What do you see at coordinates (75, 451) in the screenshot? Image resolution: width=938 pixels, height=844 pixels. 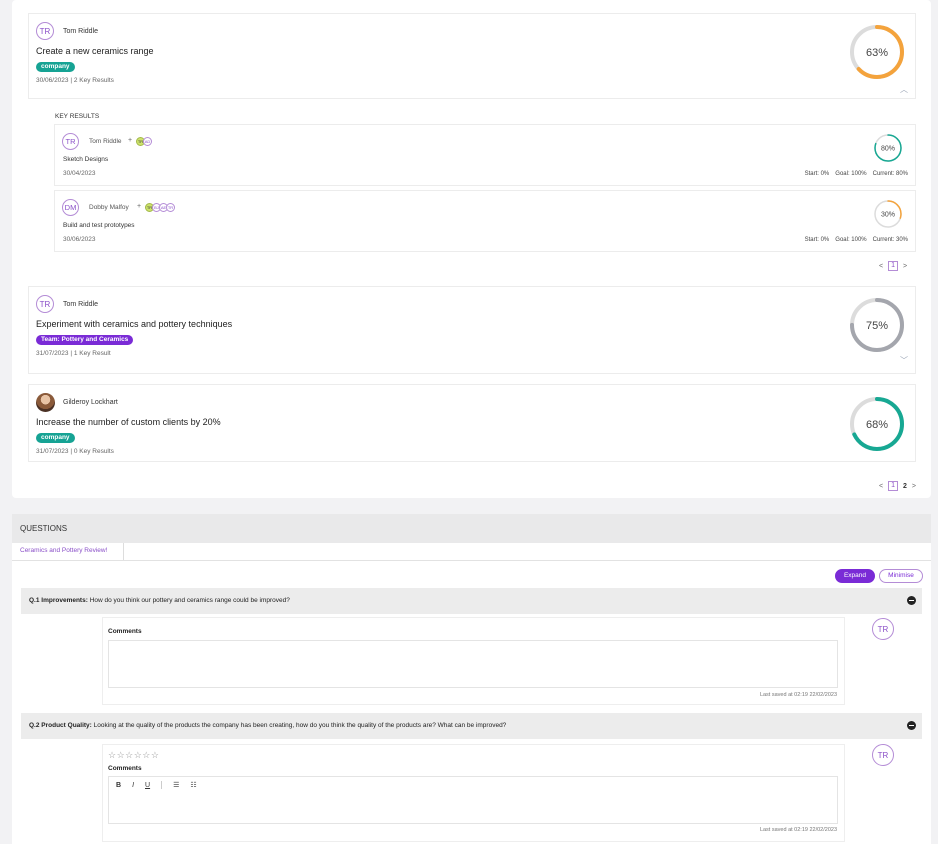 I see `objective-meta: 31/07/2023 | 0 Key Results` at bounding box center [75, 451].